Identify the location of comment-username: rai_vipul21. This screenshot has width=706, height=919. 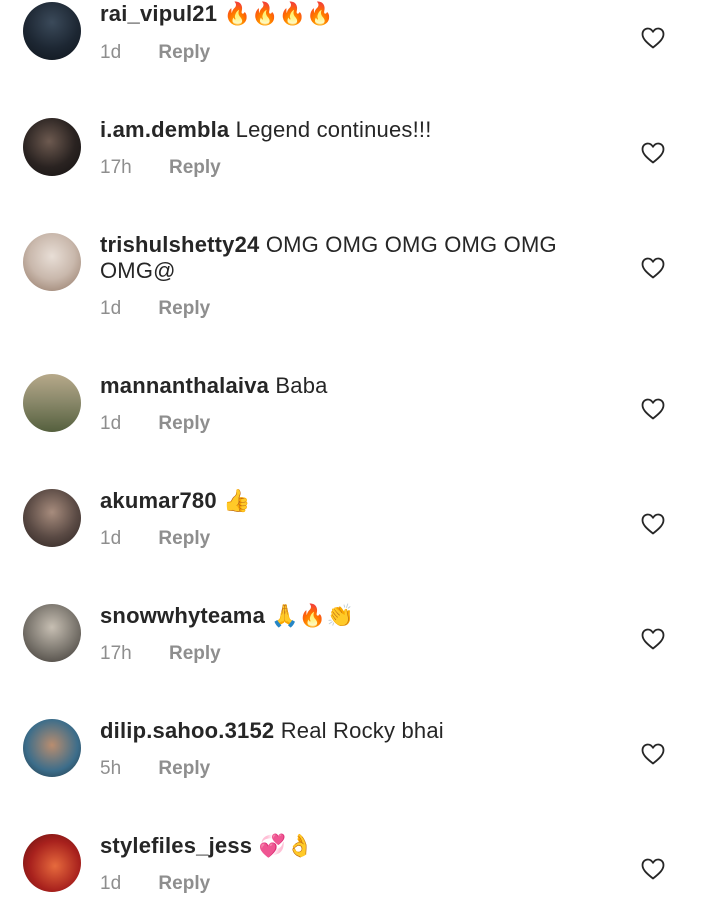
(158, 13).